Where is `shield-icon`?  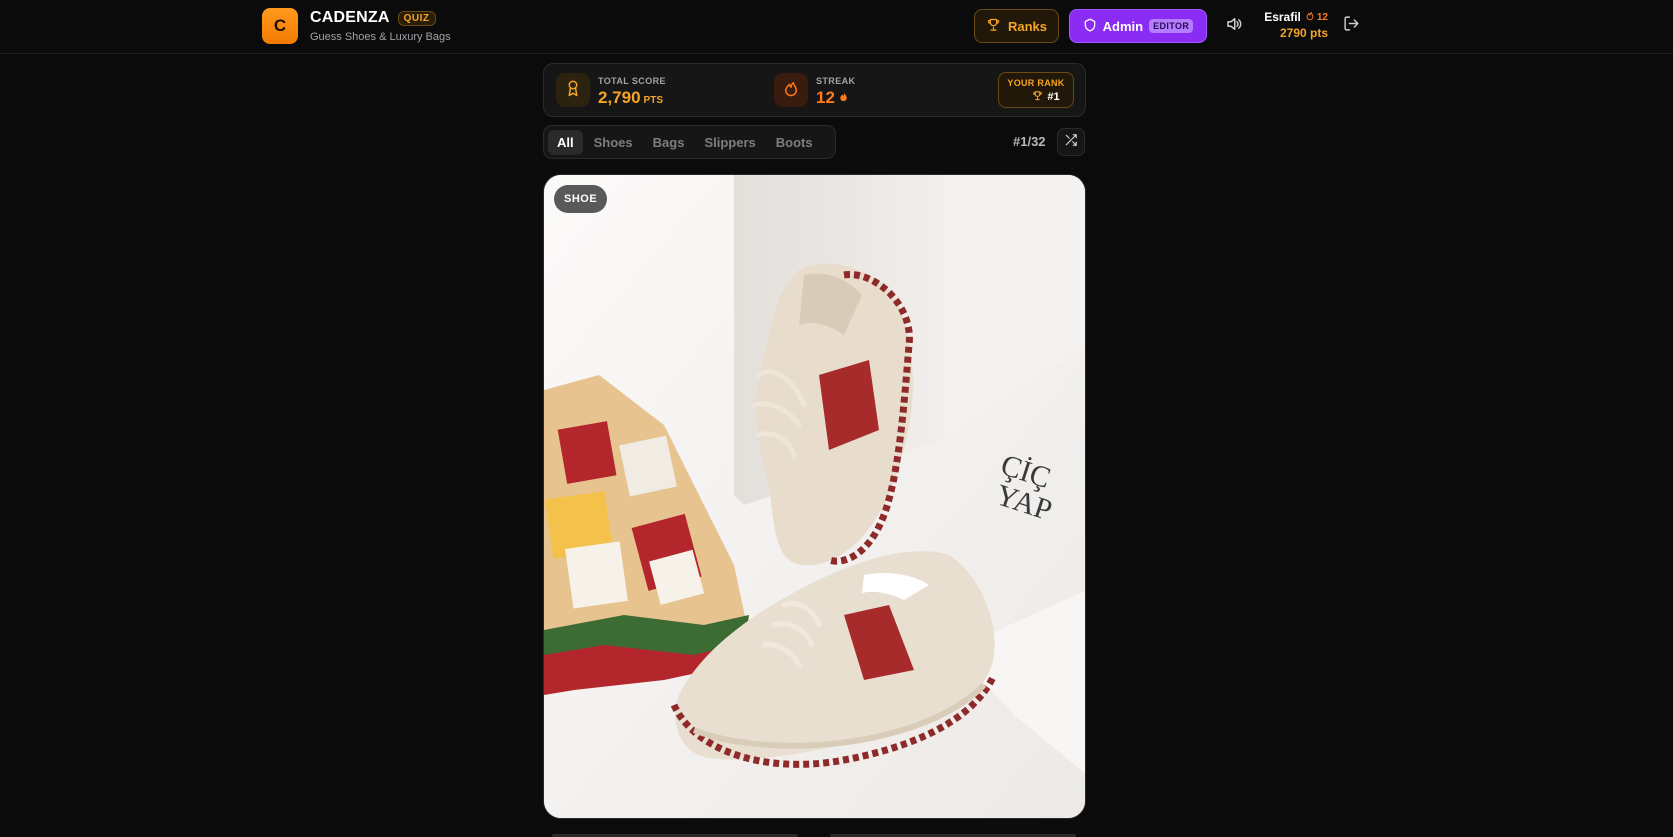
shield-icon is located at coordinates (1090, 26).